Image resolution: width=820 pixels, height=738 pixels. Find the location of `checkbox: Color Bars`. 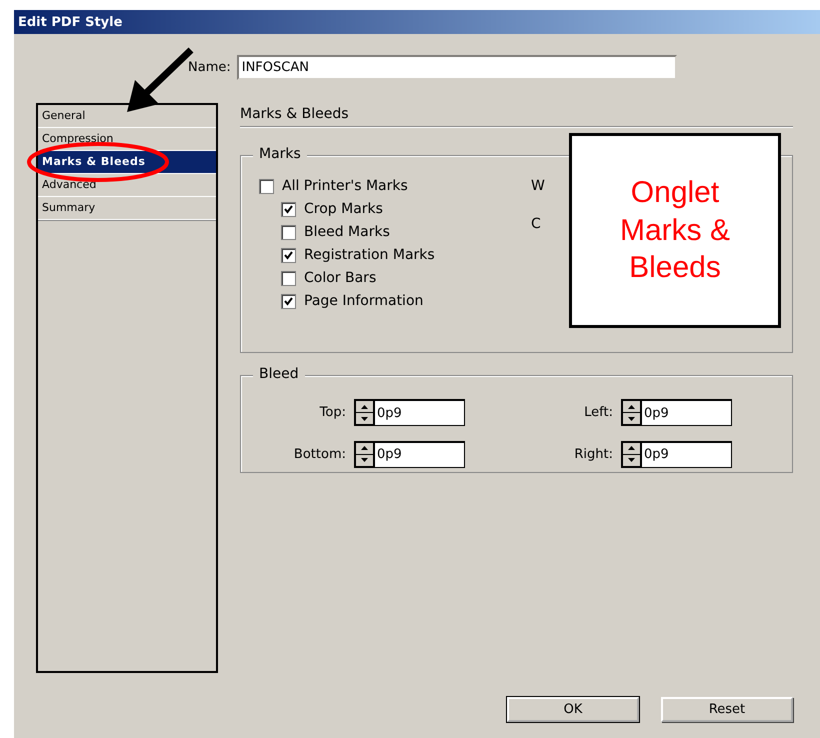

checkbox: Color Bars is located at coordinates (406, 278).